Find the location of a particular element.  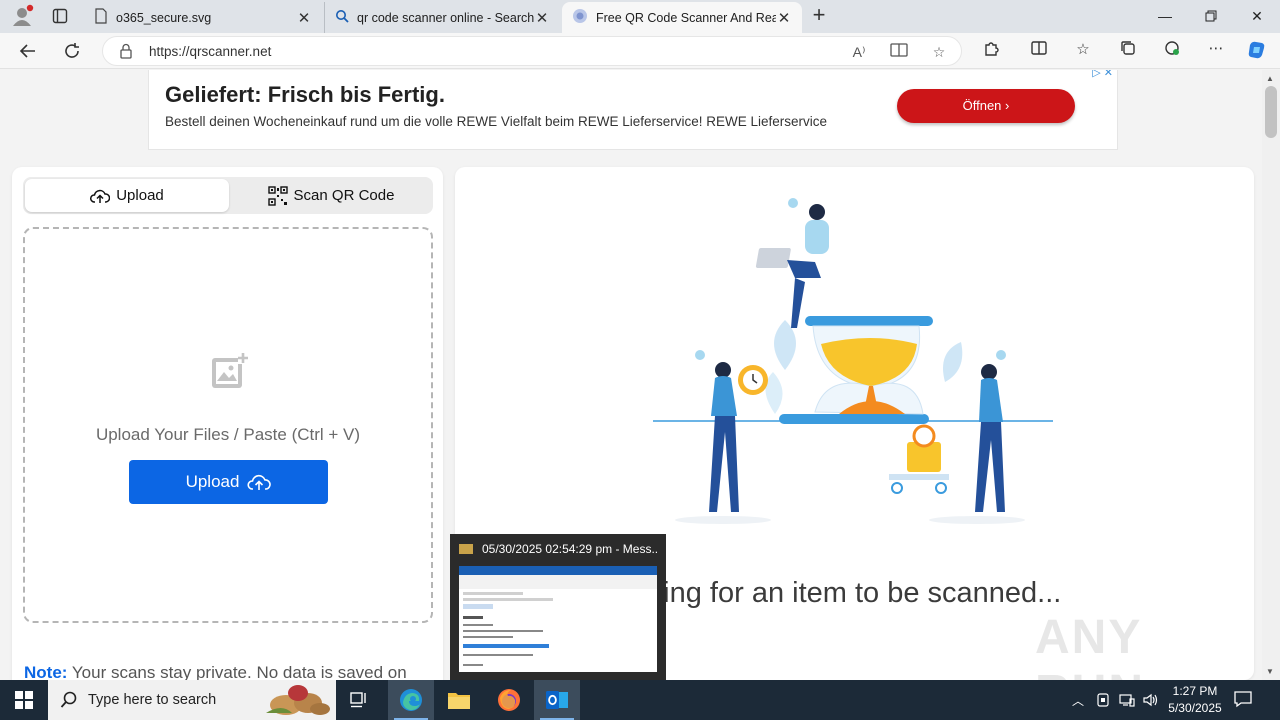

add-image-icon is located at coordinates (229, 373).